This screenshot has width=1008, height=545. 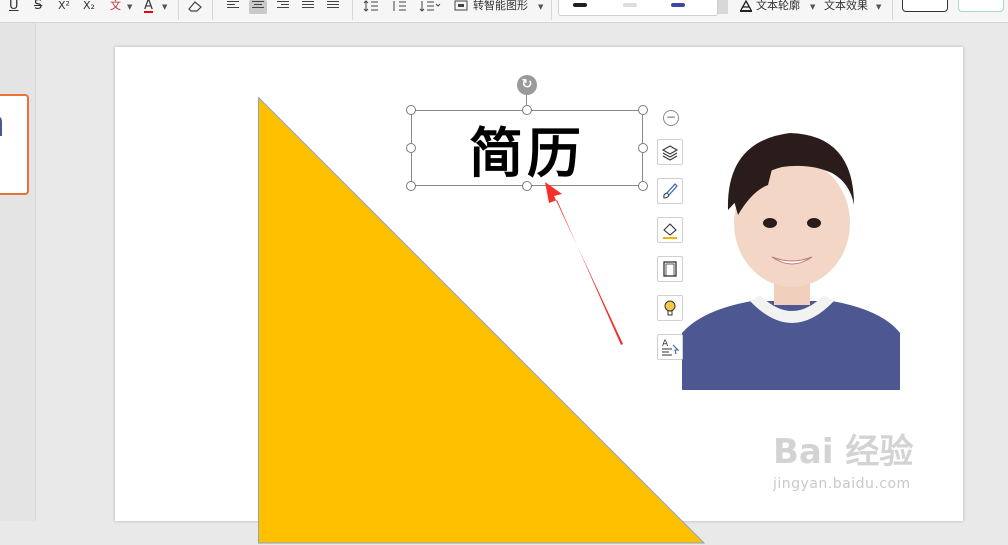 What do you see at coordinates (540, 8) in the screenshot?
I see `smart-shape-dropdown-icon: ▼` at bounding box center [540, 8].